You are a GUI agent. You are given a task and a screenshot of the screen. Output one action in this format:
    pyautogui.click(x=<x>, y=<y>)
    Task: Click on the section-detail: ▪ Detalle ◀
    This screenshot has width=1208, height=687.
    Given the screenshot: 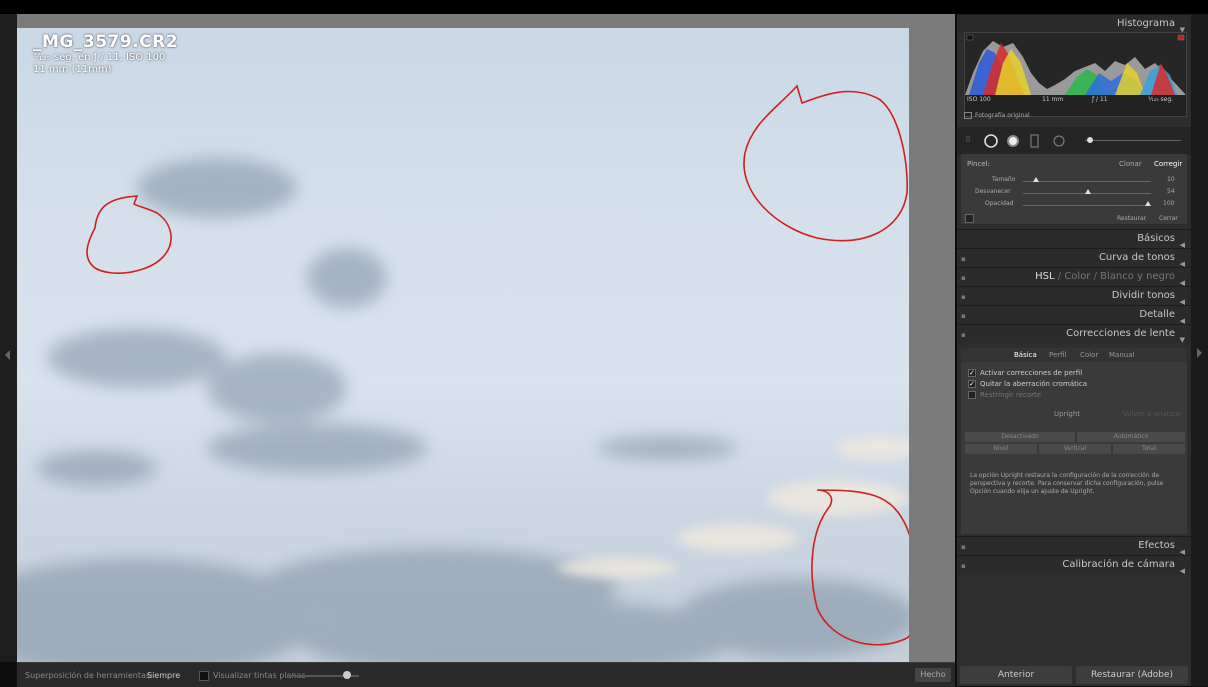 What is the action you would take?
    pyautogui.click(x=1074, y=315)
    